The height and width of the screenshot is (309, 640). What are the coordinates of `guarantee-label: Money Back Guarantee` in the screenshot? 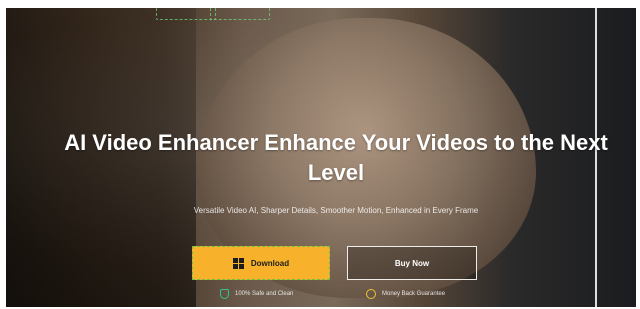 It's located at (414, 294).